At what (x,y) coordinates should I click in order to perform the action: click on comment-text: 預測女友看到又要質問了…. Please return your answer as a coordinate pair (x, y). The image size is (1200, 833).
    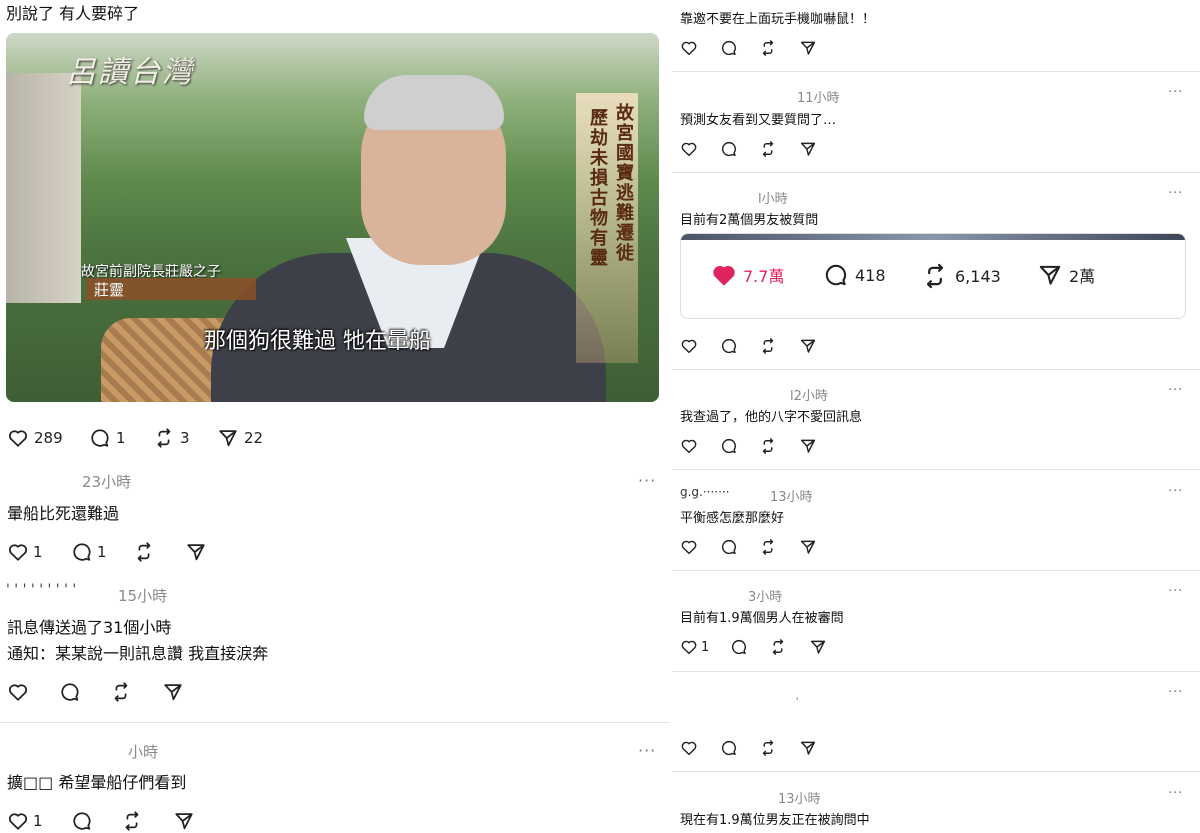
    Looking at the image, I should click on (758, 120).